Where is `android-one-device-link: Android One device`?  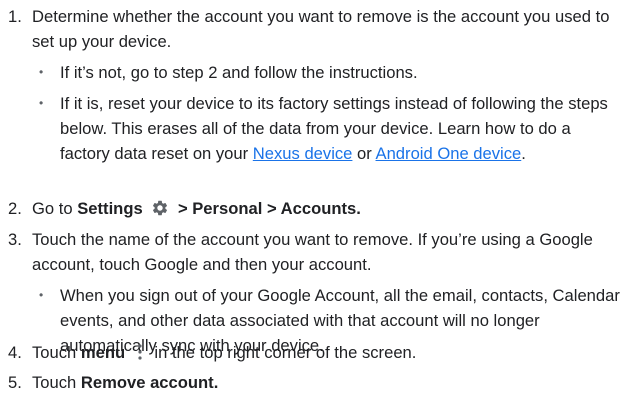
android-one-device-link: Android One device is located at coordinates (449, 153).